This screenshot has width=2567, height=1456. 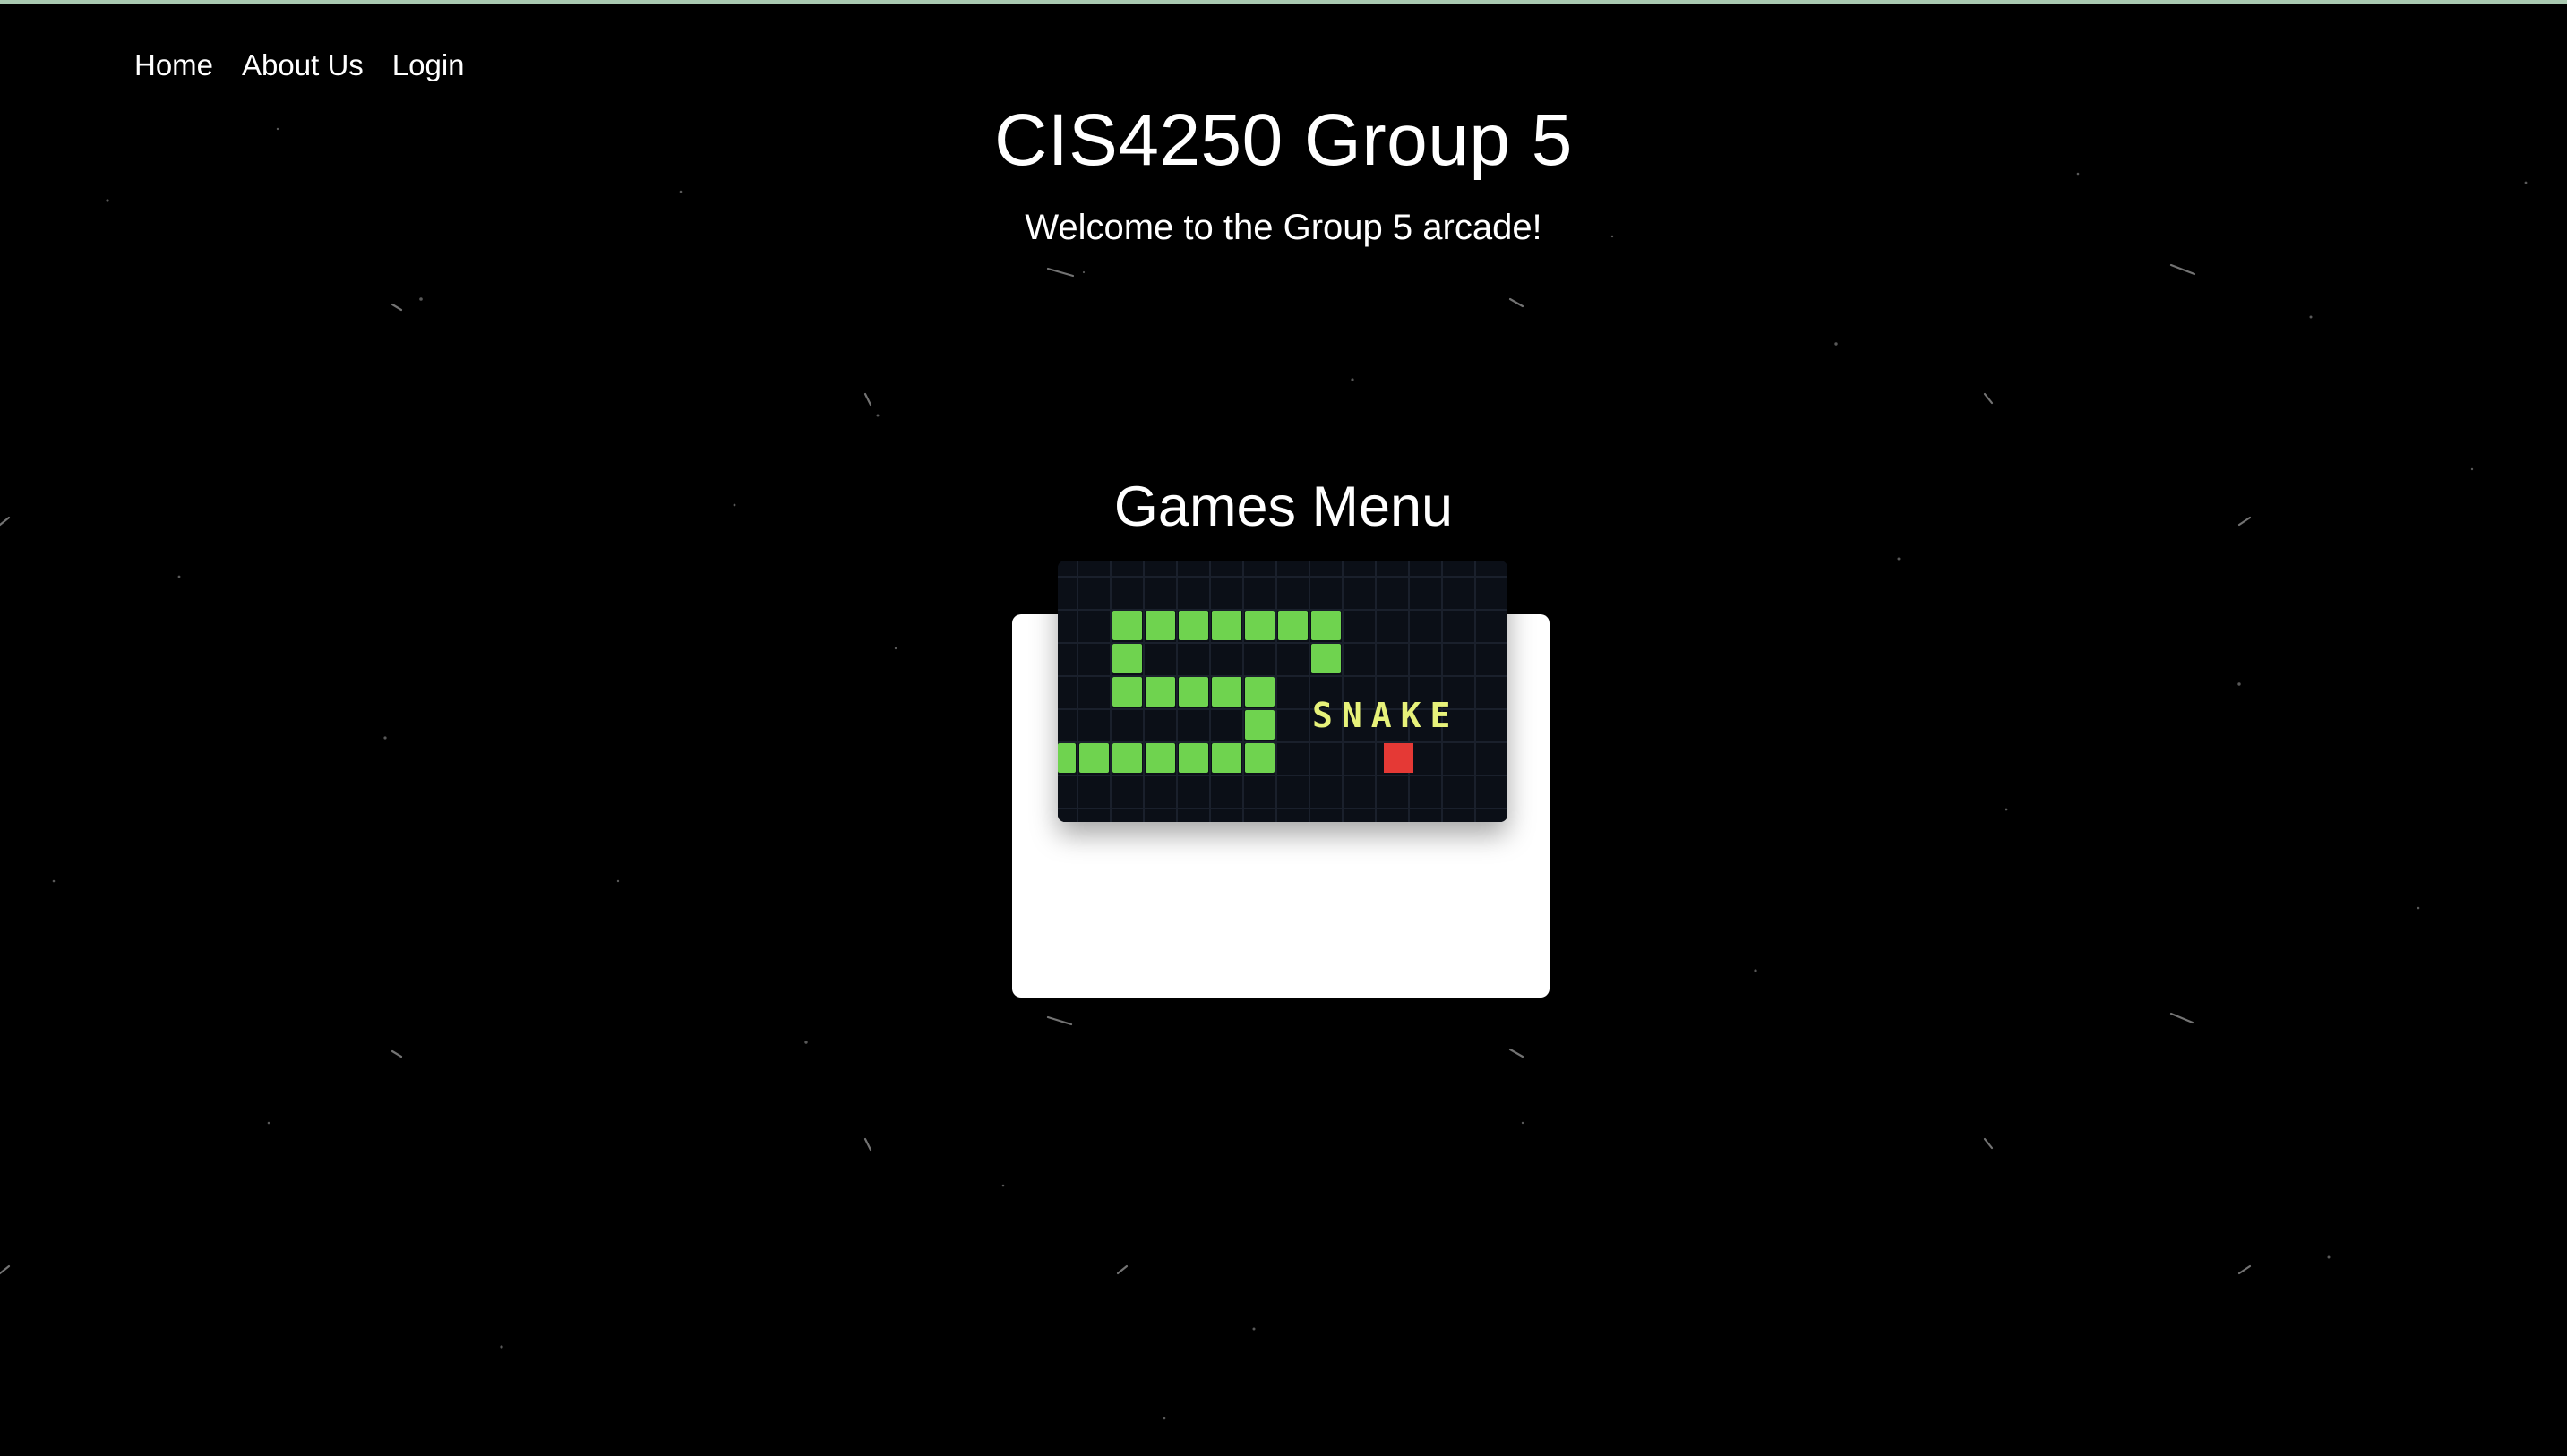 What do you see at coordinates (1283, 227) in the screenshot?
I see `site-subtitle: Welcome to the Group 5 arcade!` at bounding box center [1283, 227].